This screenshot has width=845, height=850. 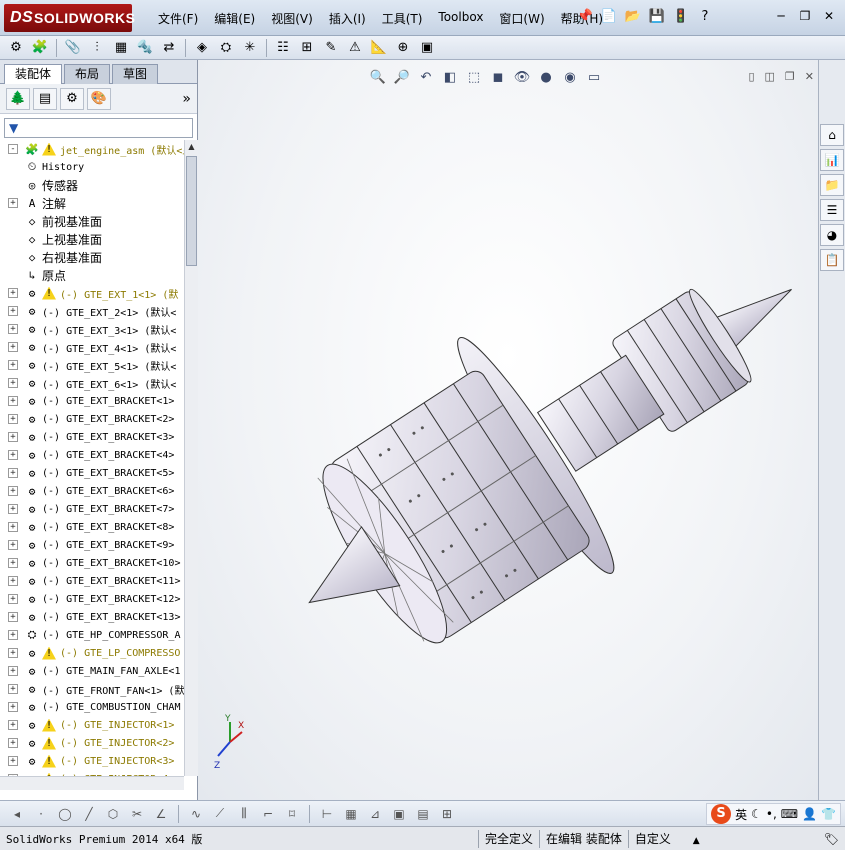 What do you see at coordinates (135, 74) in the screenshot?
I see `tab-sketch: 草图` at bounding box center [135, 74].